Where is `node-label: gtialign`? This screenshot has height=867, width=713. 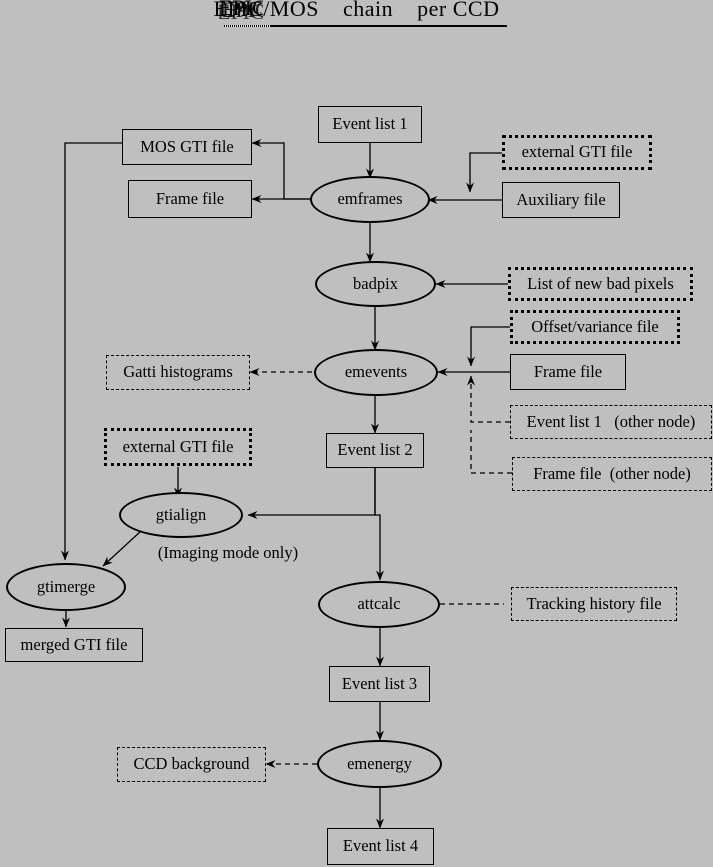
node-label: gtialign is located at coordinates (181, 514).